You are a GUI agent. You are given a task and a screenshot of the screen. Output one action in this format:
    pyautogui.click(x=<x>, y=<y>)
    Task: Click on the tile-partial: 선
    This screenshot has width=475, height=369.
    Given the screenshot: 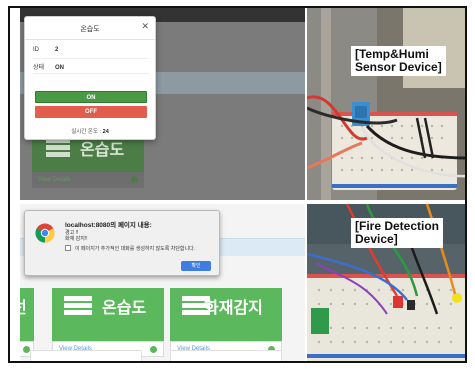 What is the action you would take?
    pyautogui.click(x=27, y=322)
    